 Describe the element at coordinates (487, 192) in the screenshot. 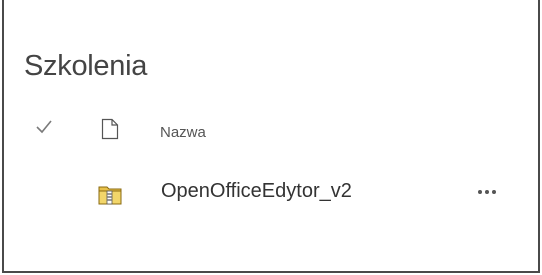

I see `more-options-button` at that location.